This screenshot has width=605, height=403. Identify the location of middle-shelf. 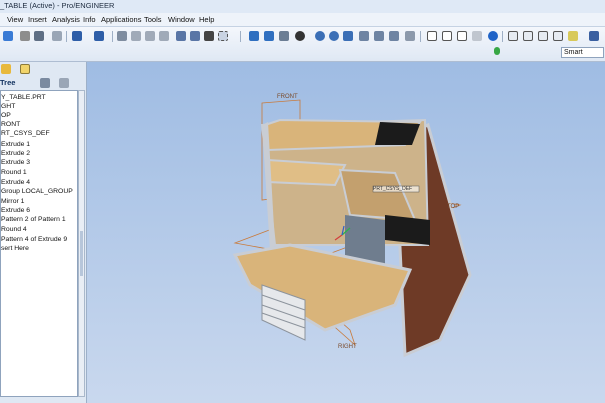
(307, 172).